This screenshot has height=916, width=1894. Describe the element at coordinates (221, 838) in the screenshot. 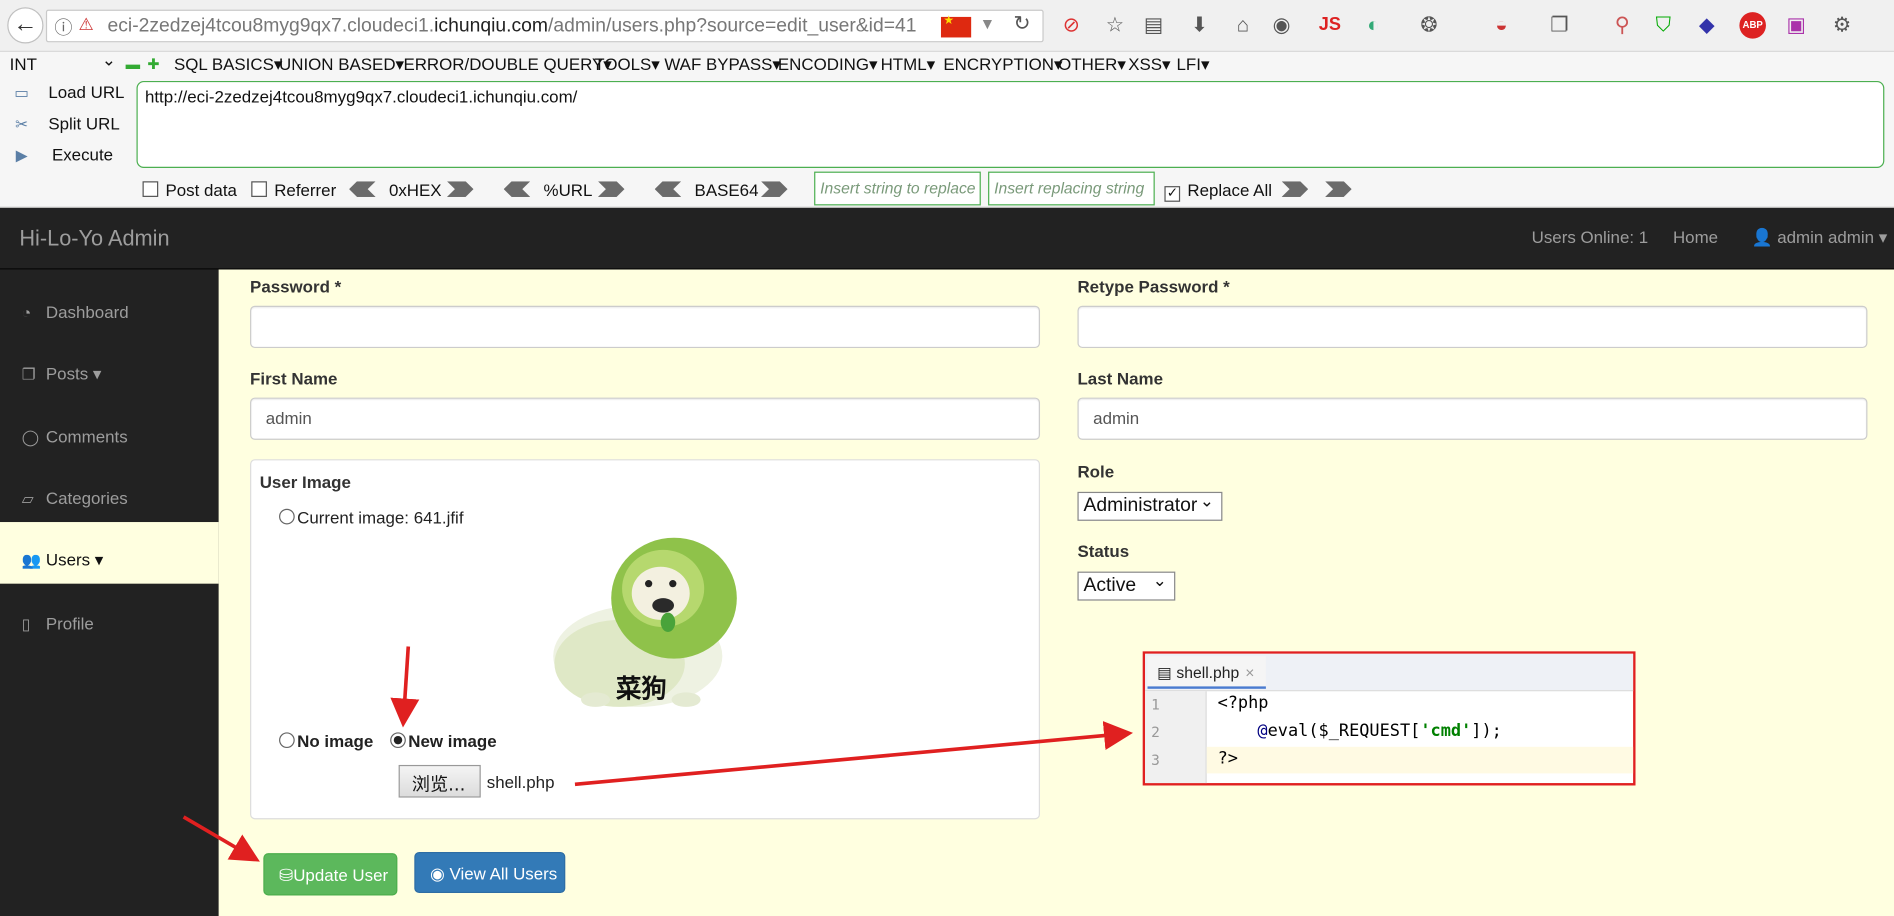

I see `arrow-update-user` at that location.